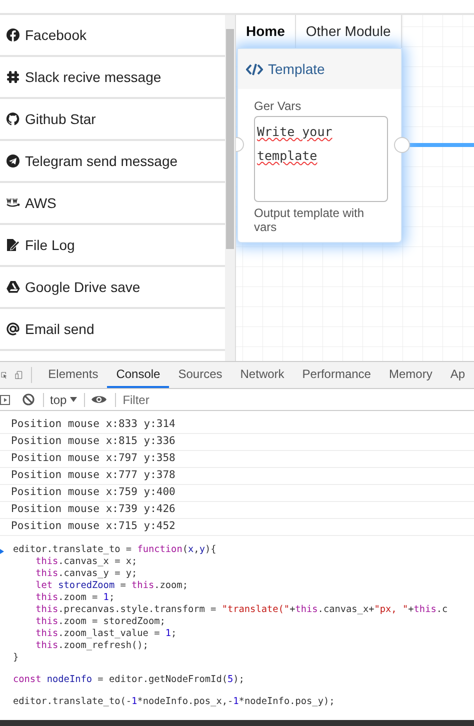 The image size is (474, 726). What do you see at coordinates (310, 220) in the screenshot?
I see `output-note: Output template with vars` at bounding box center [310, 220].